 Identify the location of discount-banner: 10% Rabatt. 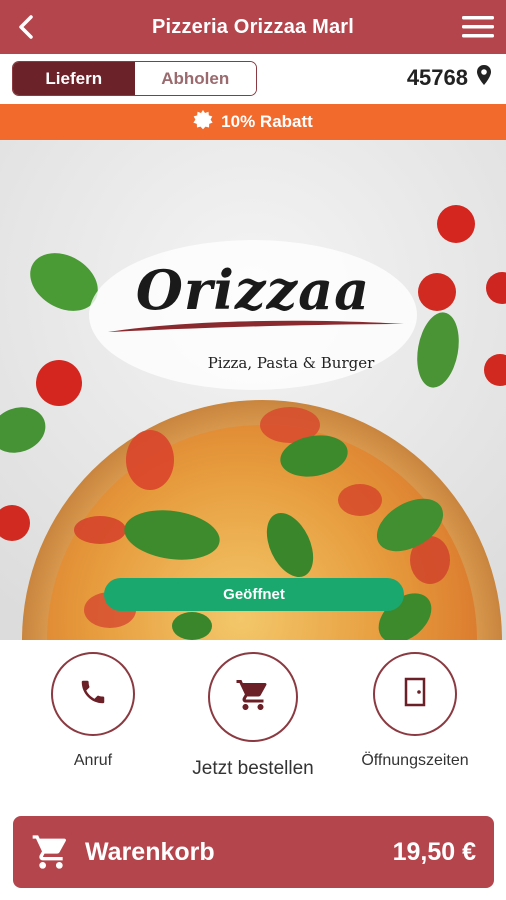
(253, 122).